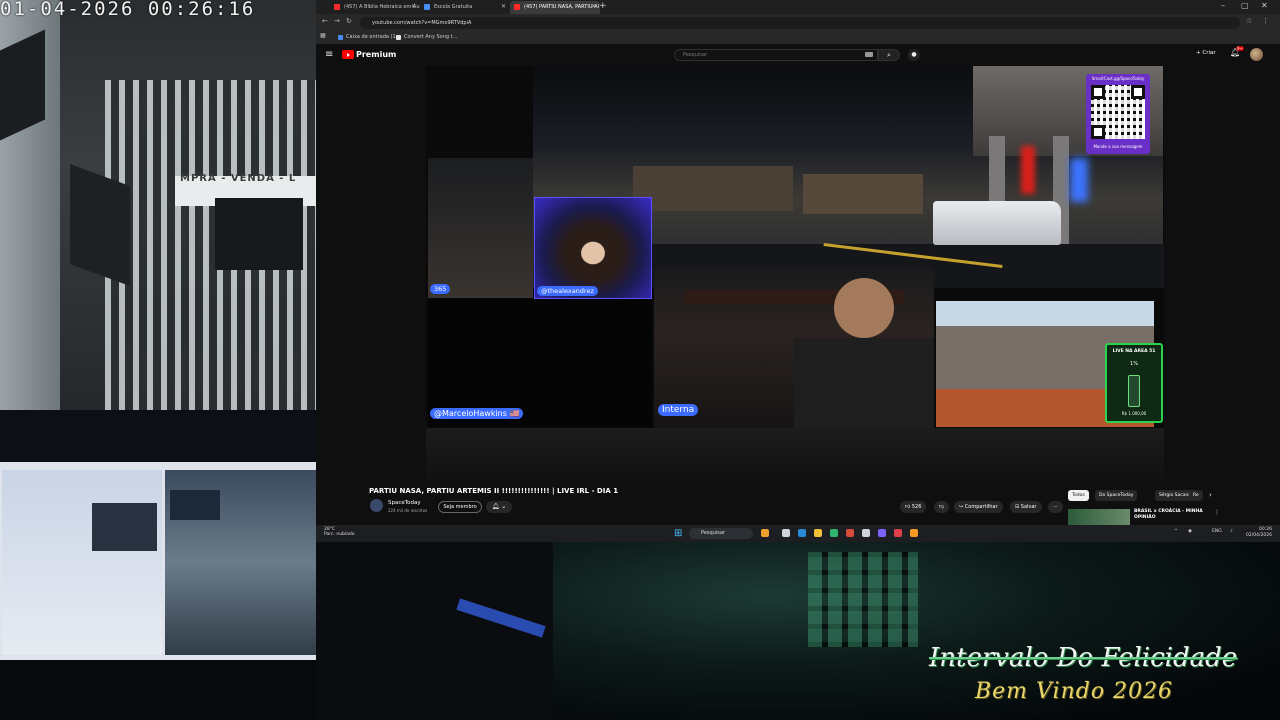  What do you see at coordinates (1249, 21) in the screenshot?
I see `bookmark-star-icon: ☆` at bounding box center [1249, 21].